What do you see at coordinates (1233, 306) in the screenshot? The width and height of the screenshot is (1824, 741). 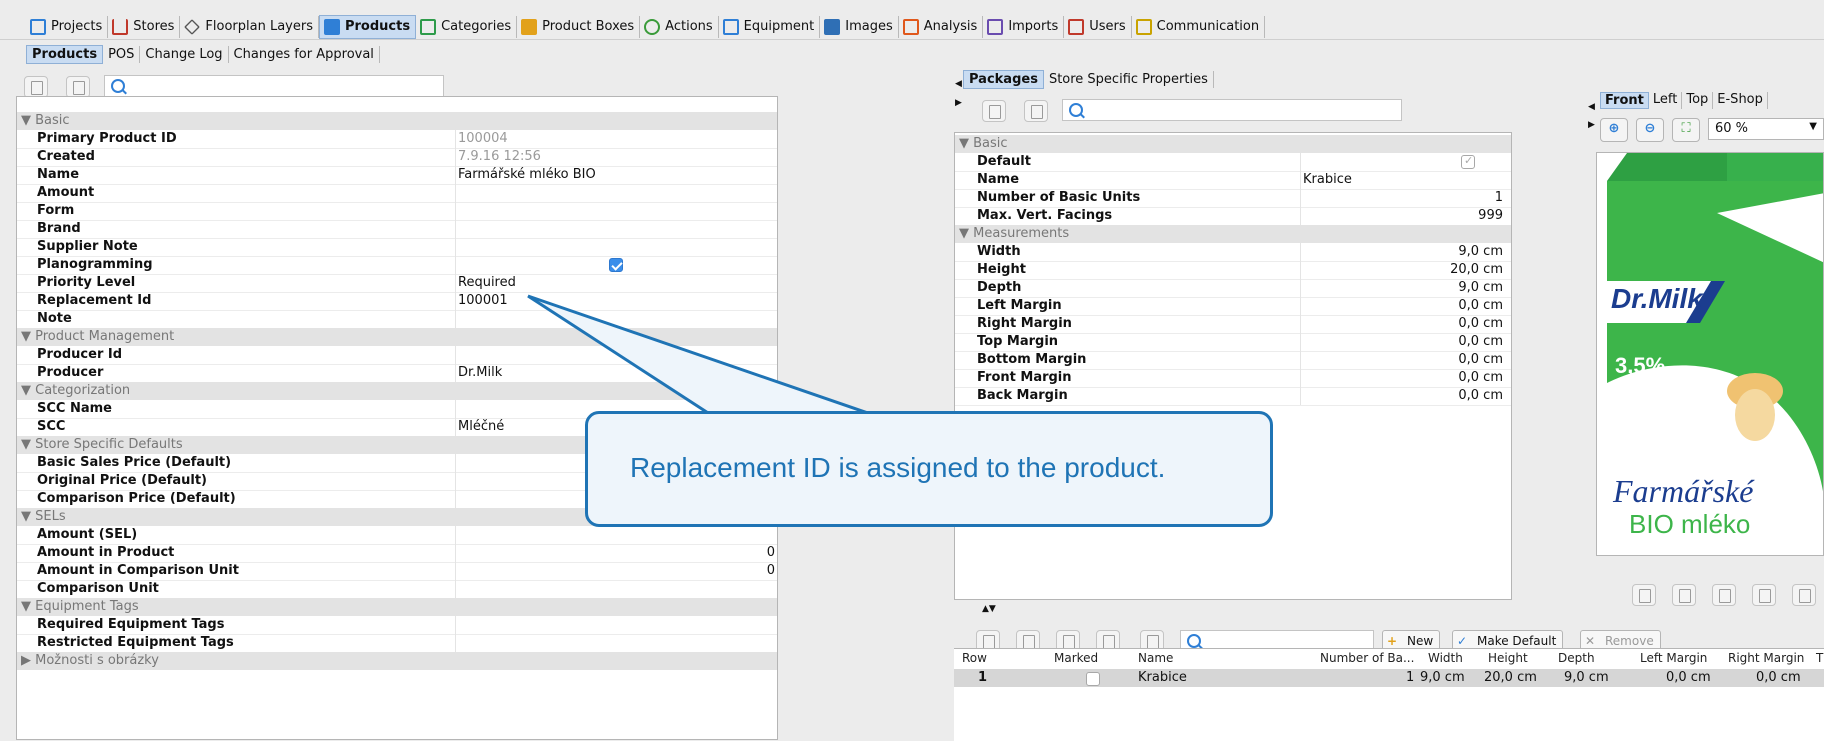 I see `pkg-row-left-margin: Left Margin 0,0 cm` at bounding box center [1233, 306].